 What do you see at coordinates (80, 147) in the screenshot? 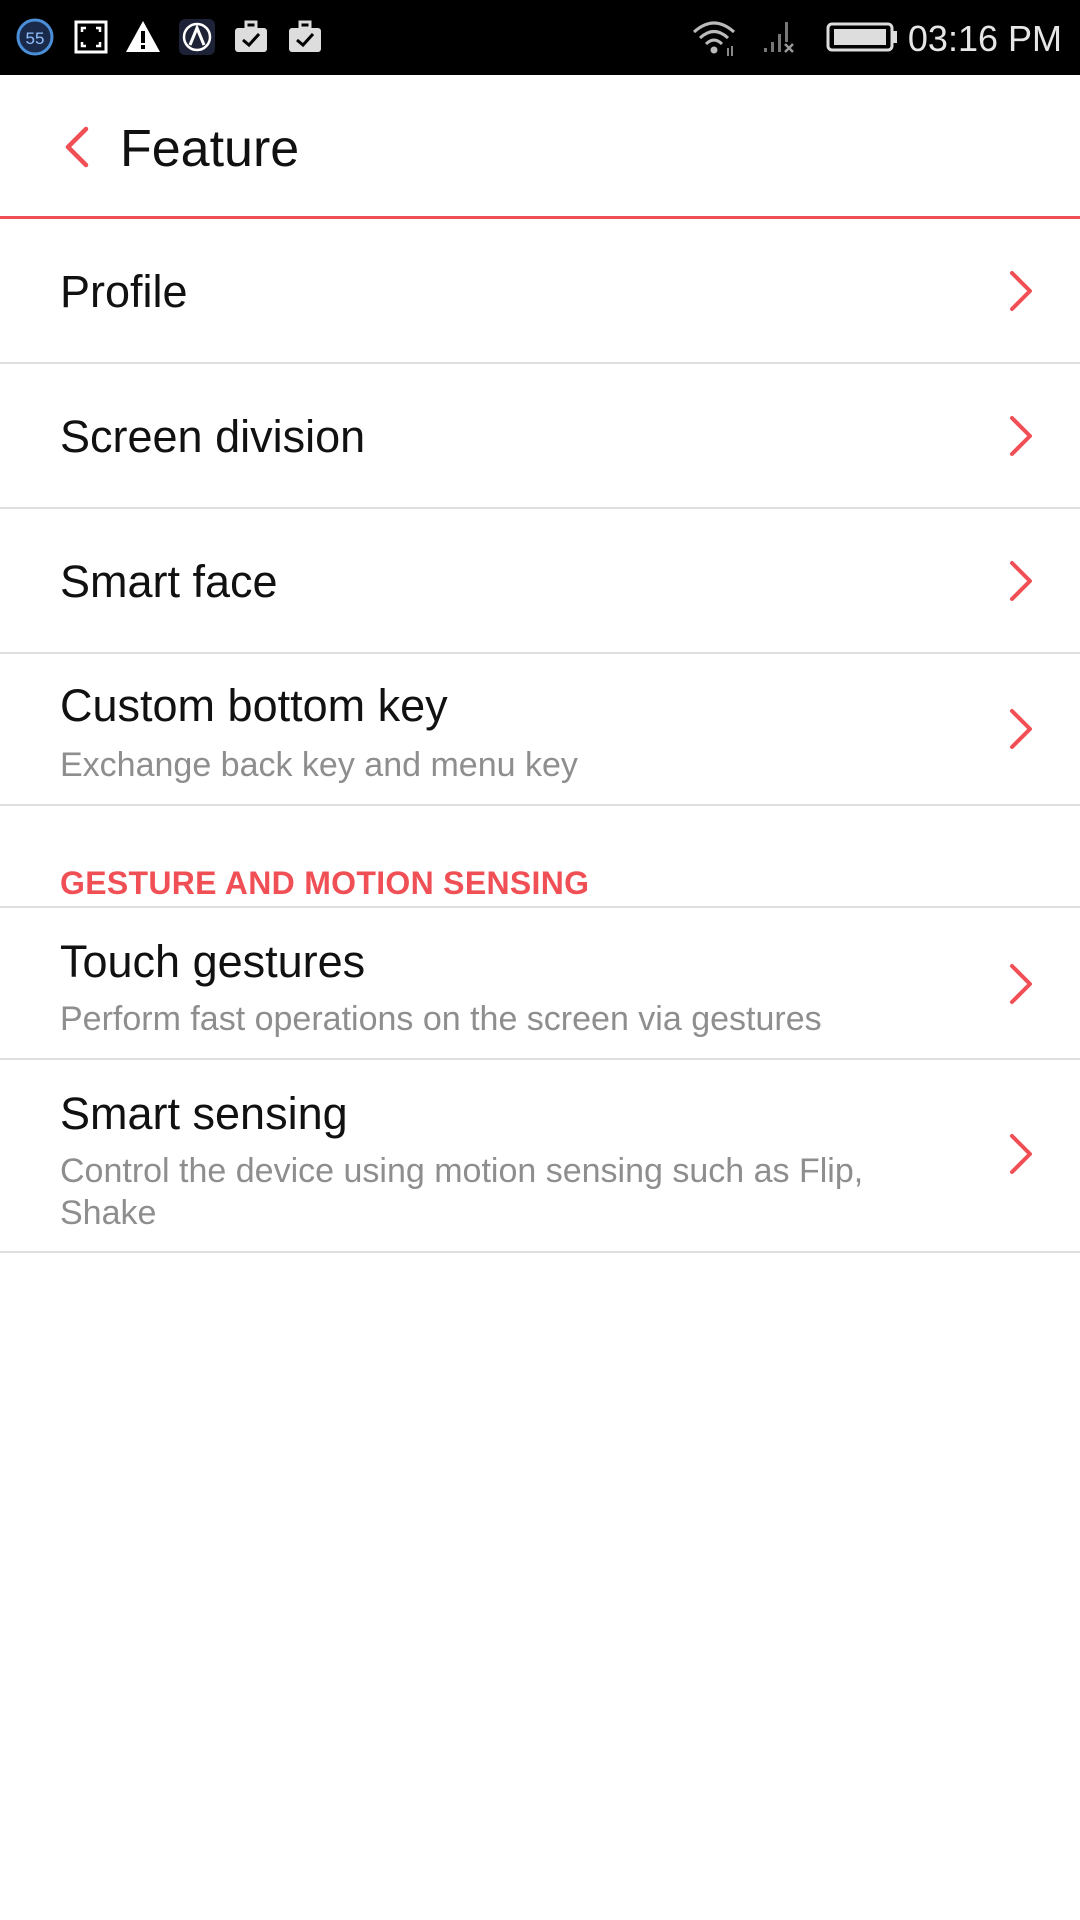
I see `back-chevron-icon` at bounding box center [80, 147].